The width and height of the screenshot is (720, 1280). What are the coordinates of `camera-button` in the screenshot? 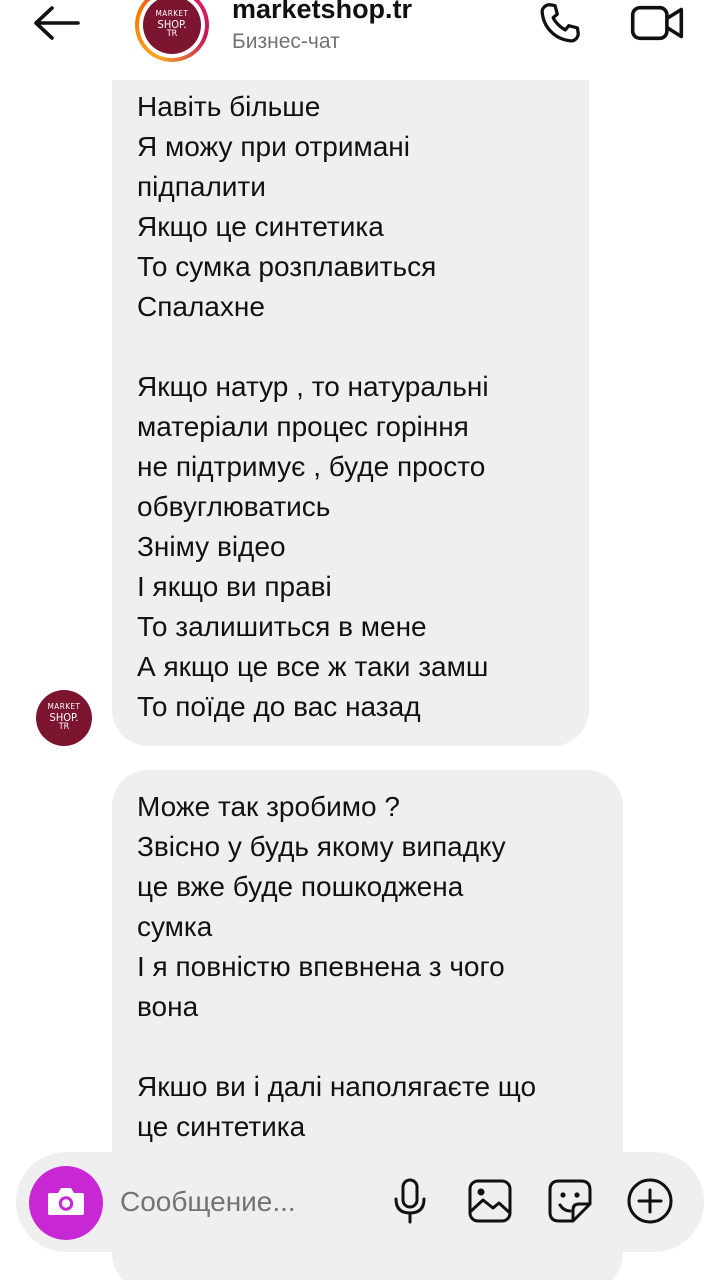 It's located at (66, 1203).